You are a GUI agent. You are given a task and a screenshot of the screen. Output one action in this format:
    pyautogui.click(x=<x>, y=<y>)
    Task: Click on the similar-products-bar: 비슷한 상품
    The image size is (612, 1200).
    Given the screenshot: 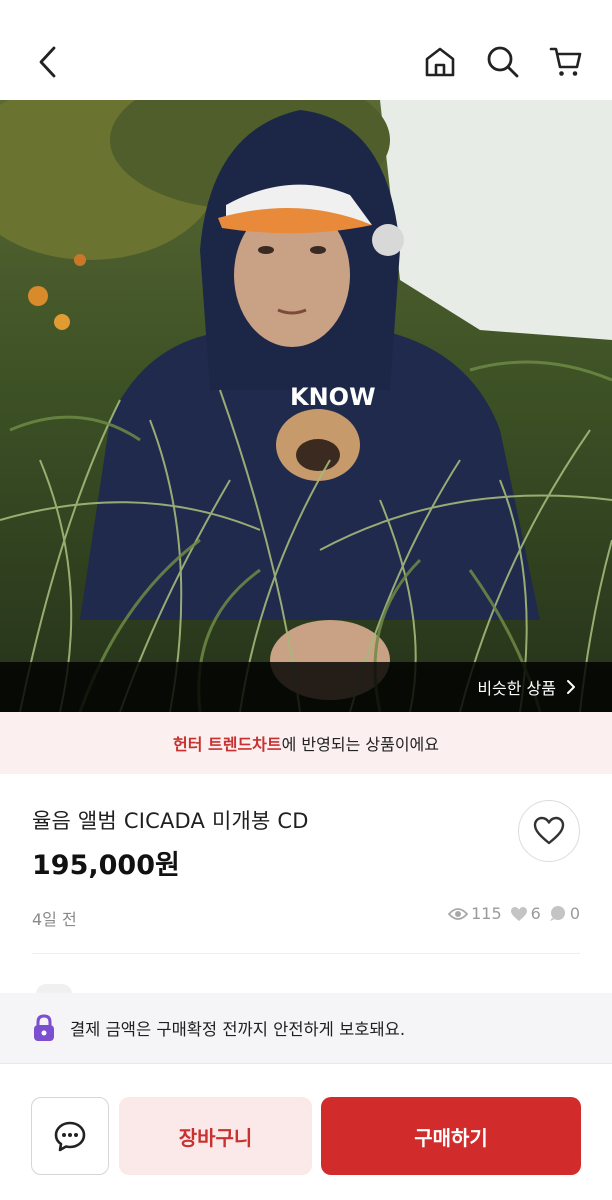 What is the action you would take?
    pyautogui.click(x=306, y=687)
    